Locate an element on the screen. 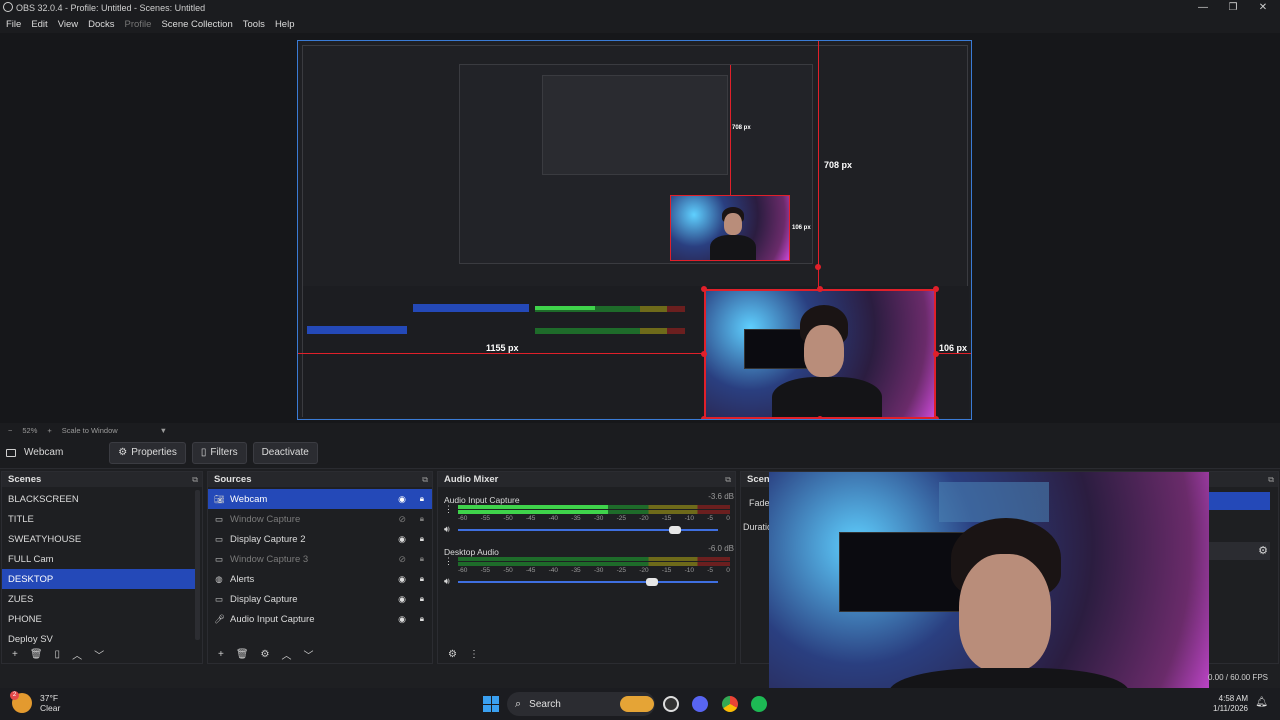 This screenshot has height=720, width=1280. gear-icon: ⚙ is located at coordinates (1263, 550).